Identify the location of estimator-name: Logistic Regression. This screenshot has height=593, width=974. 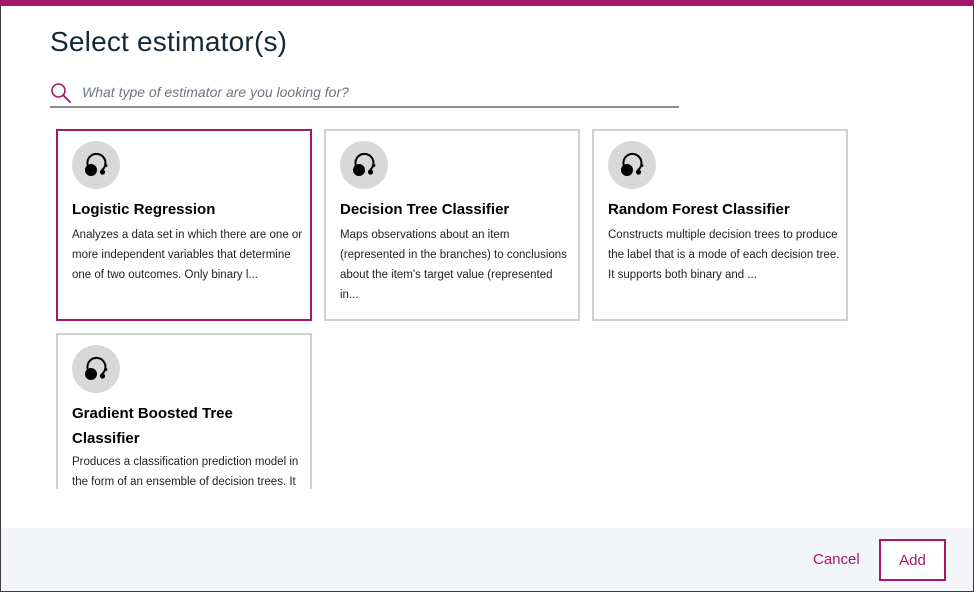
(144, 209).